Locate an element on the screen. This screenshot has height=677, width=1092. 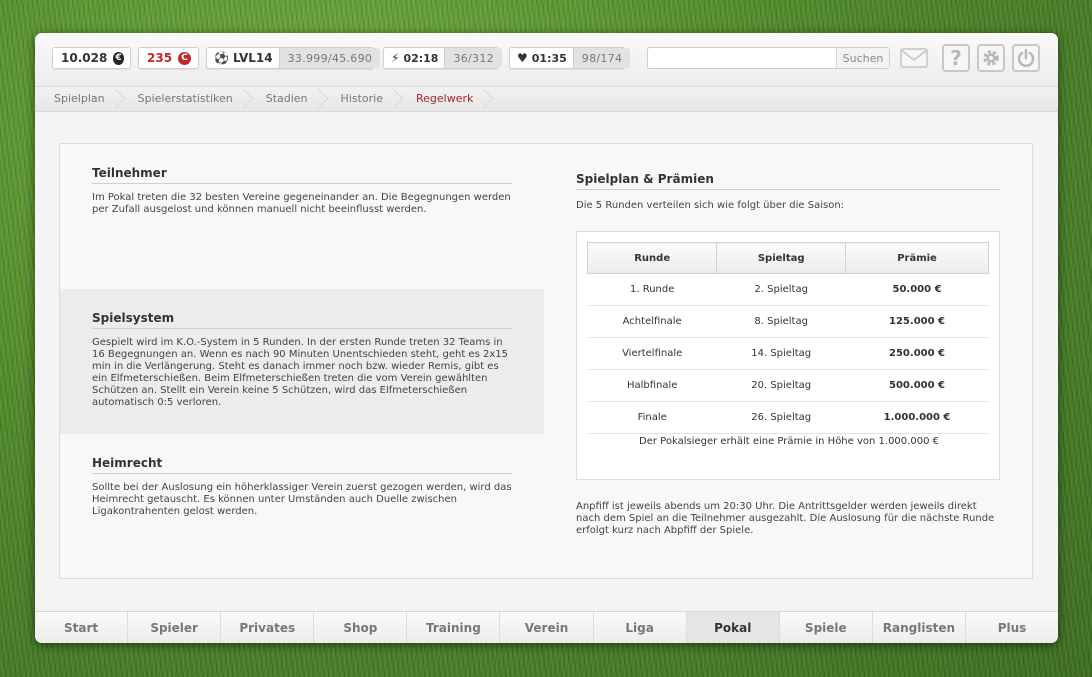
breadcrumb-historie: Historie is located at coordinates (359, 99).